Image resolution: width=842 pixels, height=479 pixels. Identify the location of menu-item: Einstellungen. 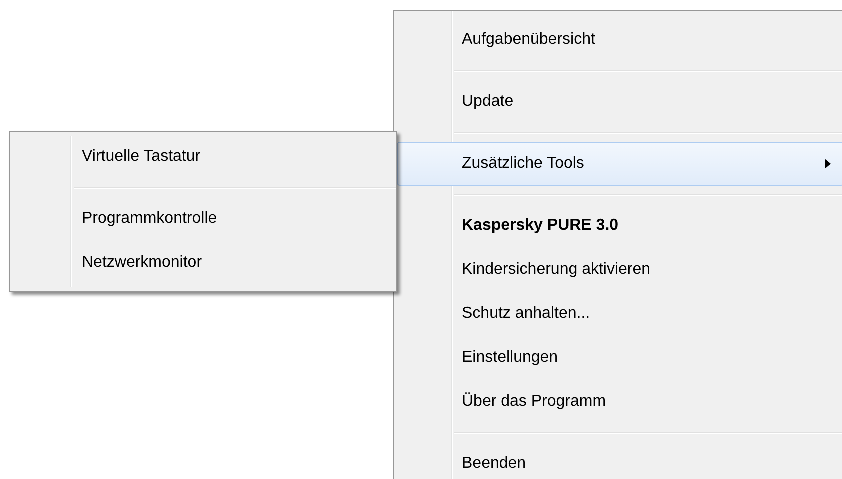
(619, 358).